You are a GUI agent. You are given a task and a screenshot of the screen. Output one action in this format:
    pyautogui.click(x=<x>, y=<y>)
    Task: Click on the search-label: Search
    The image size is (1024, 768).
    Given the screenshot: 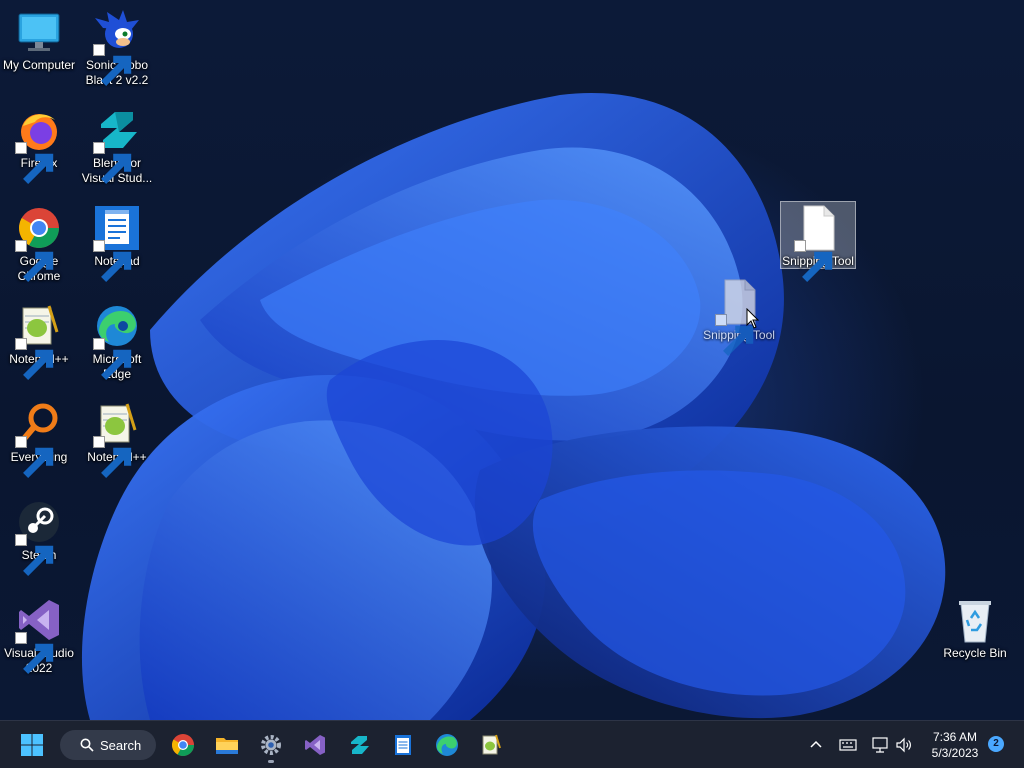 What is the action you would take?
    pyautogui.click(x=121, y=745)
    